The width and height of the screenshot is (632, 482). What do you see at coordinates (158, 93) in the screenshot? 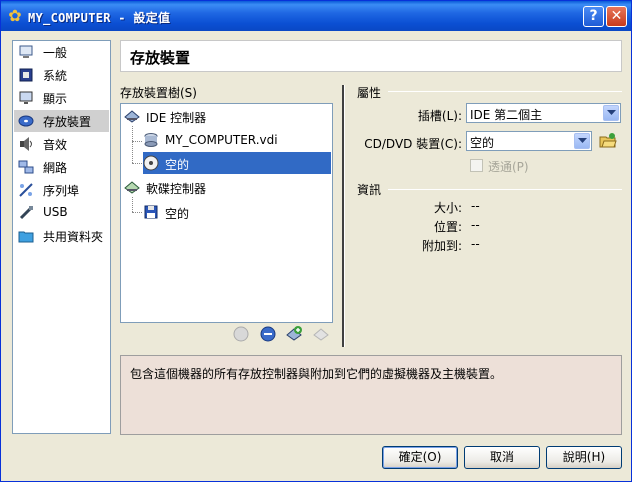
I see `storage-tree-label: 存放裝置樹(S)` at bounding box center [158, 93].